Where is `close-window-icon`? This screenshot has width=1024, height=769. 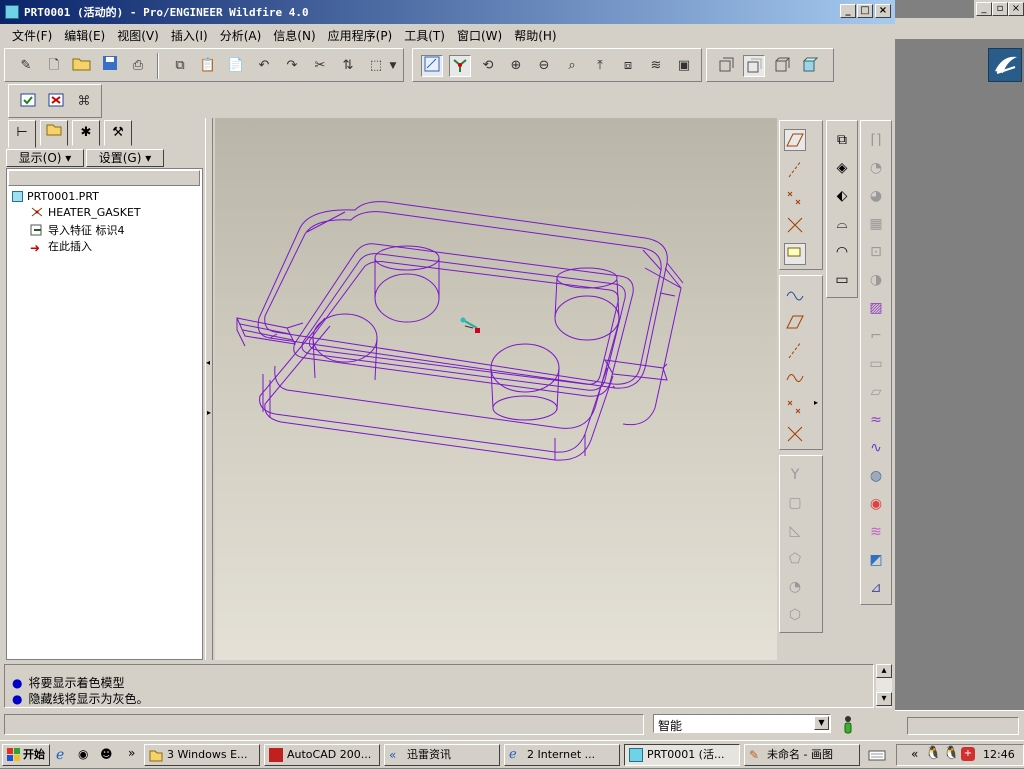 close-window-icon is located at coordinates (56, 102).